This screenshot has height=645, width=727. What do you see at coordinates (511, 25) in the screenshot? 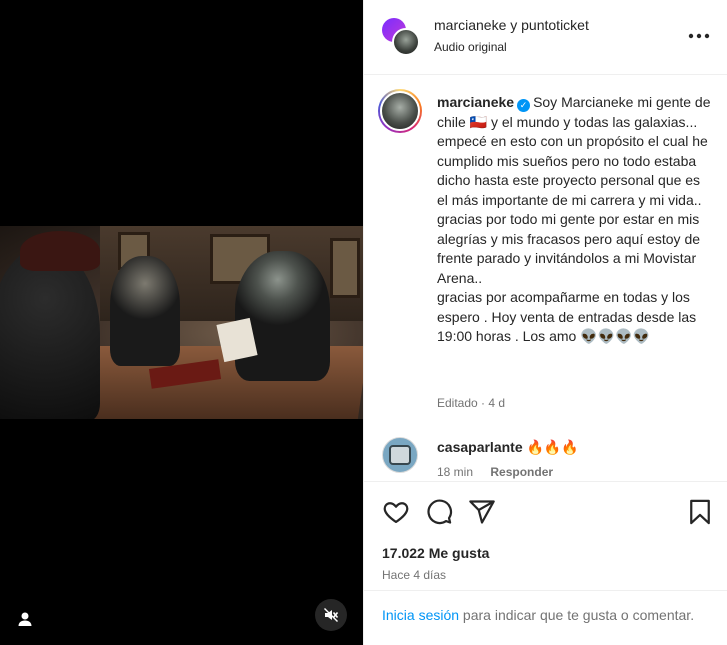
I see `post-author-names: marcianeke y puntoticket` at bounding box center [511, 25].